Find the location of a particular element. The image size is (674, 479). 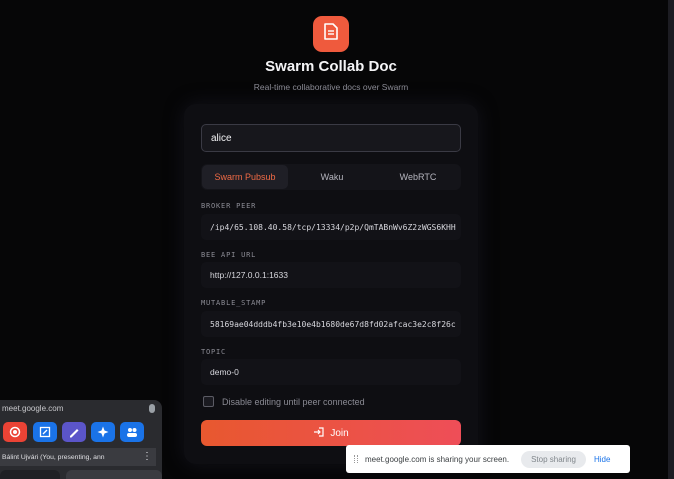

sparkle-icon is located at coordinates (103, 432).